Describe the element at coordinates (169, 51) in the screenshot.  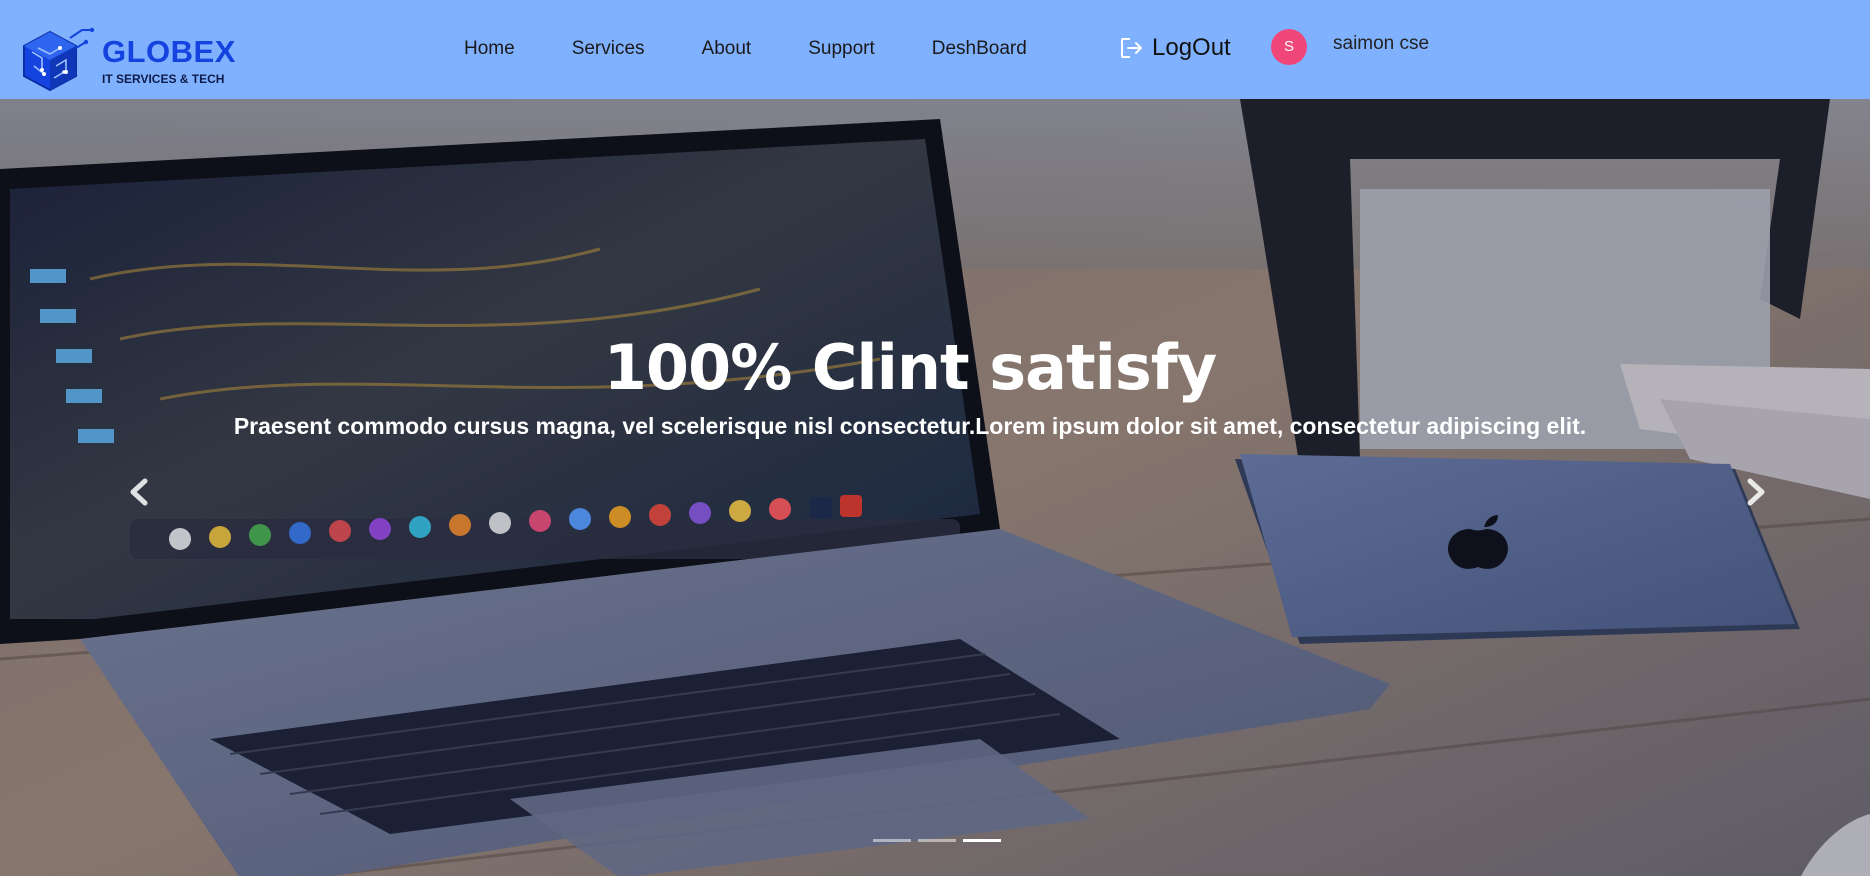
I see `brand-name: GLOBEX` at that location.